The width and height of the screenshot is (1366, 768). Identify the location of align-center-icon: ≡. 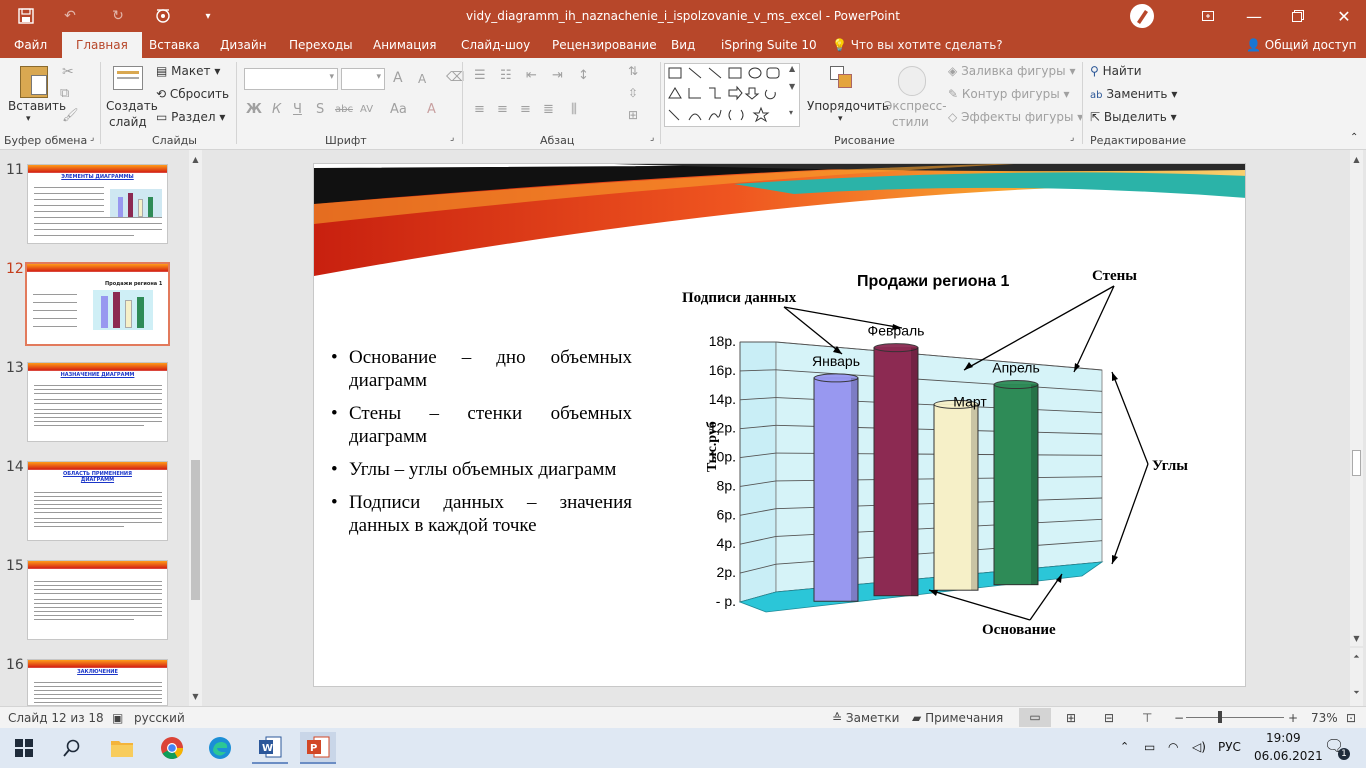
(502, 109).